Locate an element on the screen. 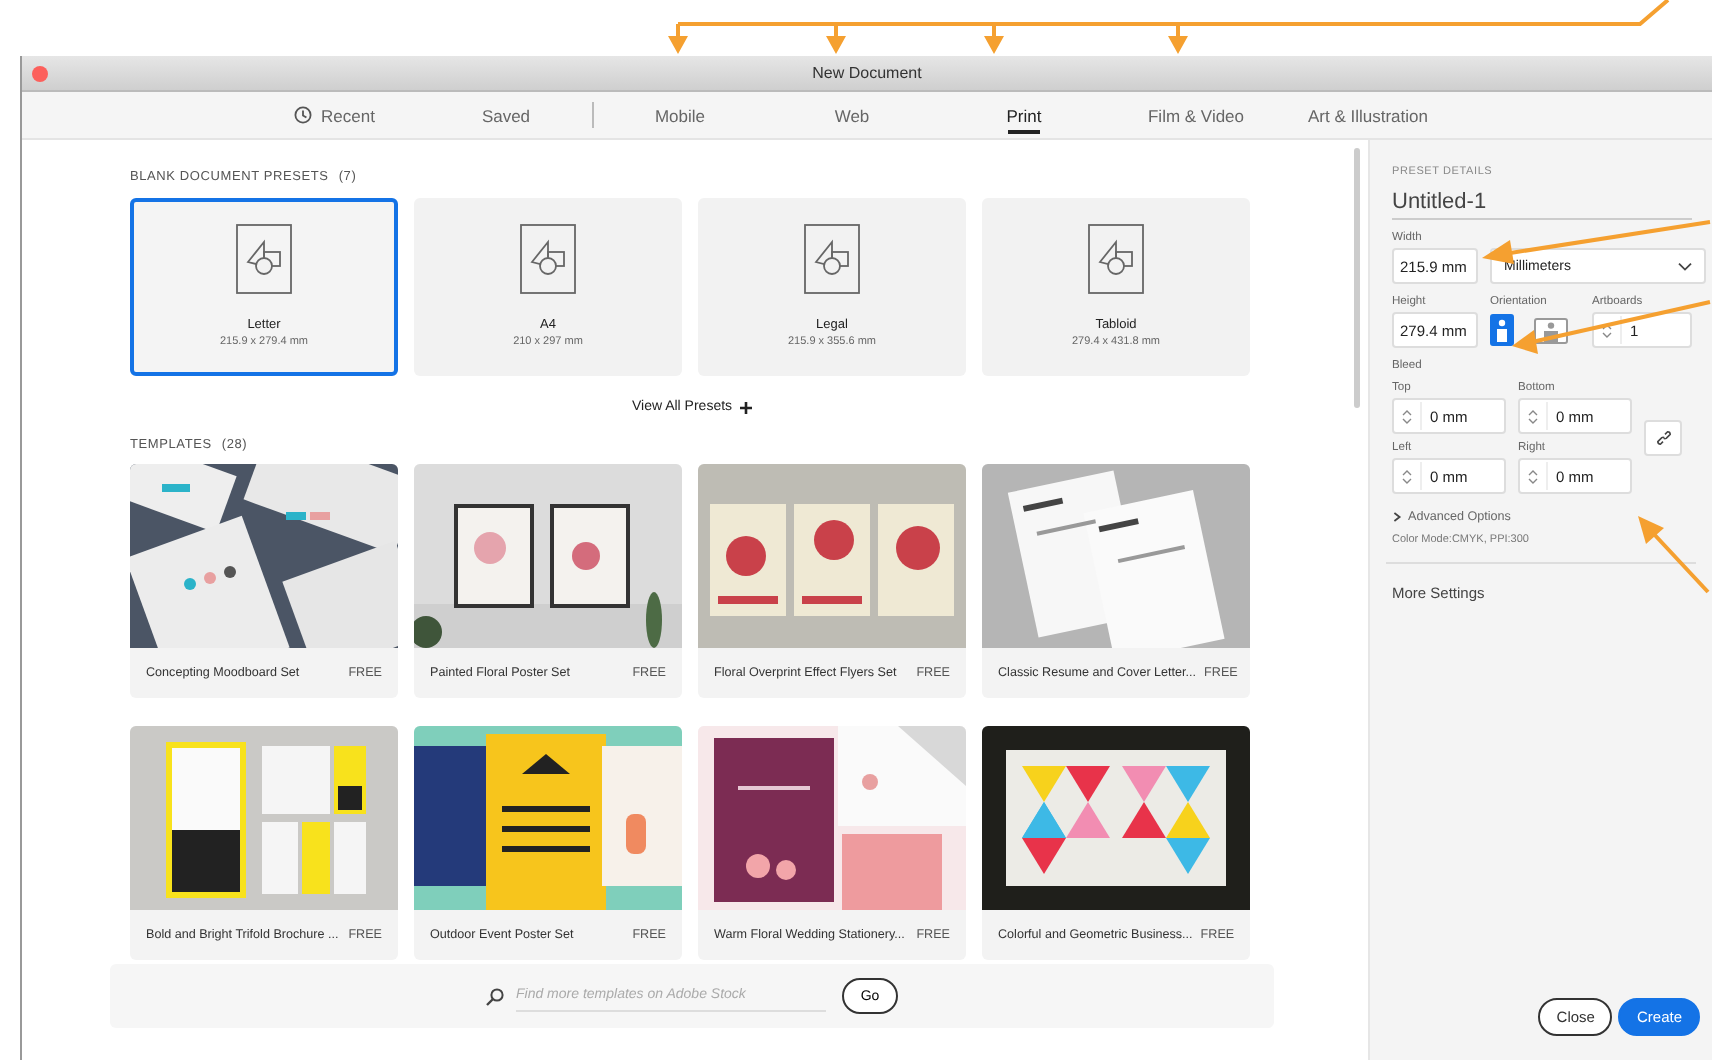 The height and width of the screenshot is (1060, 1712). annotation-arrow is located at coordinates (1674, 555).